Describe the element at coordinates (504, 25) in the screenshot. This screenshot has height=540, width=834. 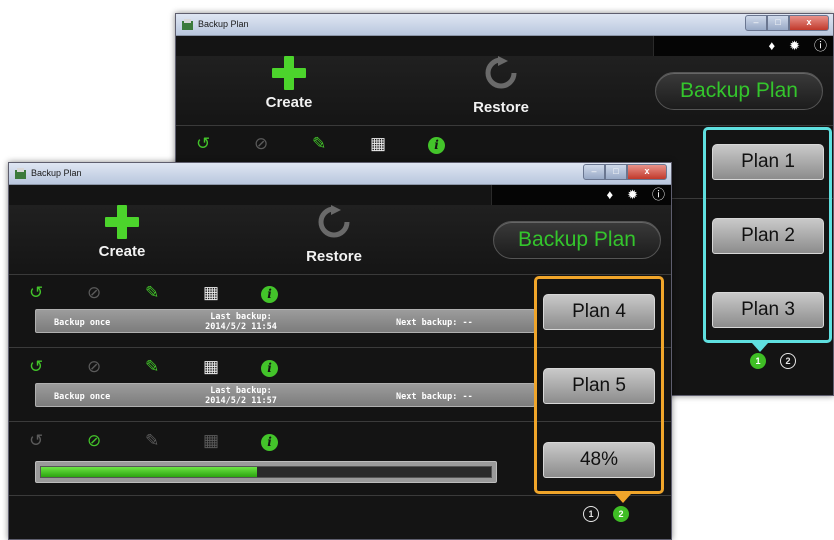
I see `back-titlebar: Backup Plan – □ x` at that location.